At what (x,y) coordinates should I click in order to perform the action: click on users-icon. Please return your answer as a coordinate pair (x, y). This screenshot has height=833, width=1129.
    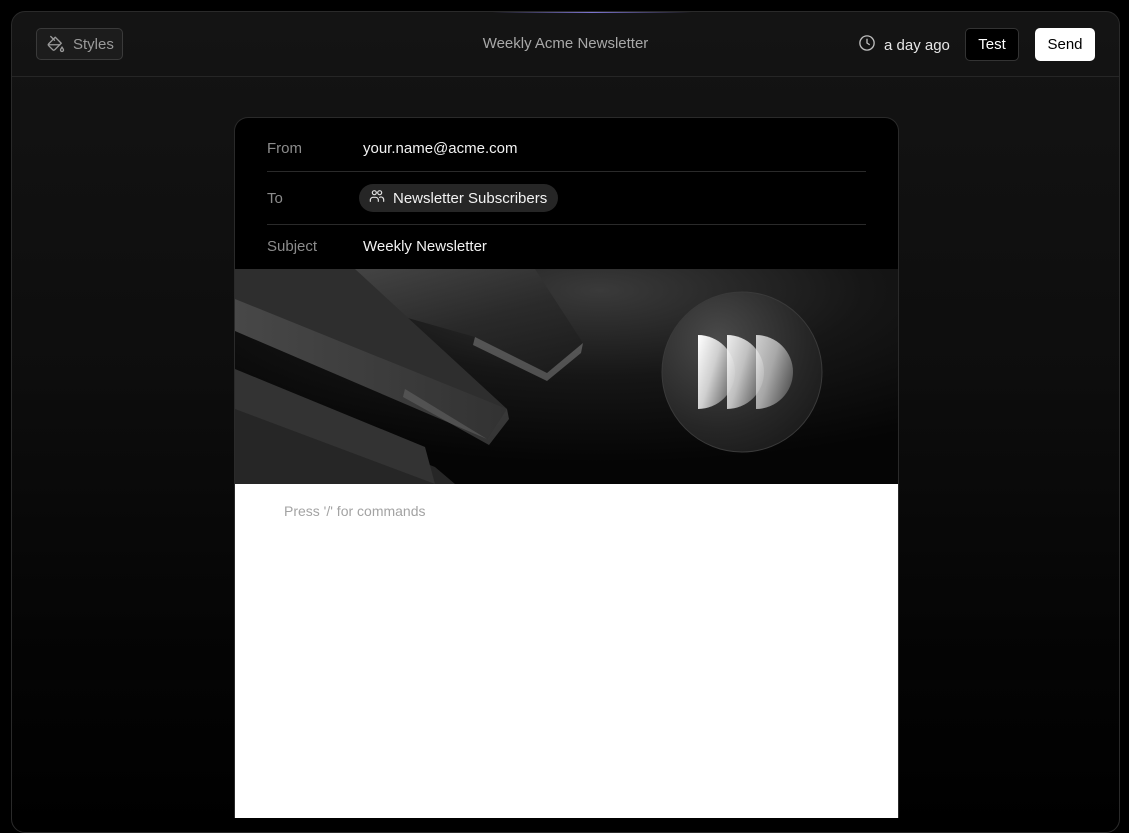
    Looking at the image, I should click on (377, 198).